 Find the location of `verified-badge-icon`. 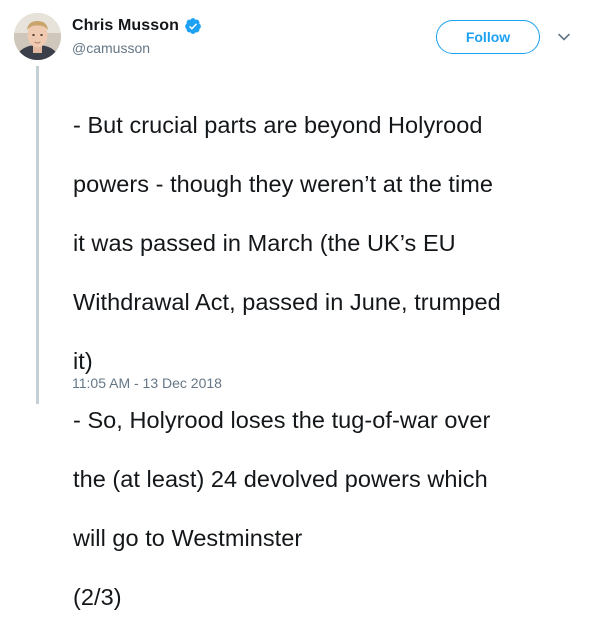

verified-badge-icon is located at coordinates (193, 26).